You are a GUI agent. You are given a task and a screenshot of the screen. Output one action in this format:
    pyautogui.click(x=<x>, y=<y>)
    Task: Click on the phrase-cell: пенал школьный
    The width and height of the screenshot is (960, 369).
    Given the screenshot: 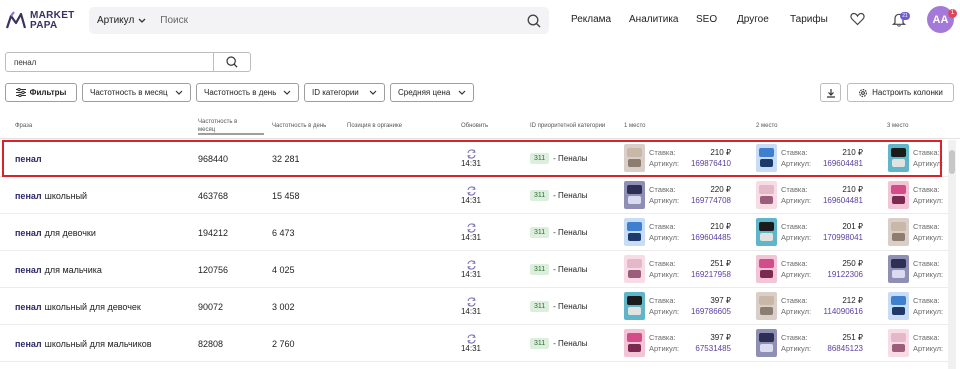 What is the action you would take?
    pyautogui.click(x=51, y=195)
    